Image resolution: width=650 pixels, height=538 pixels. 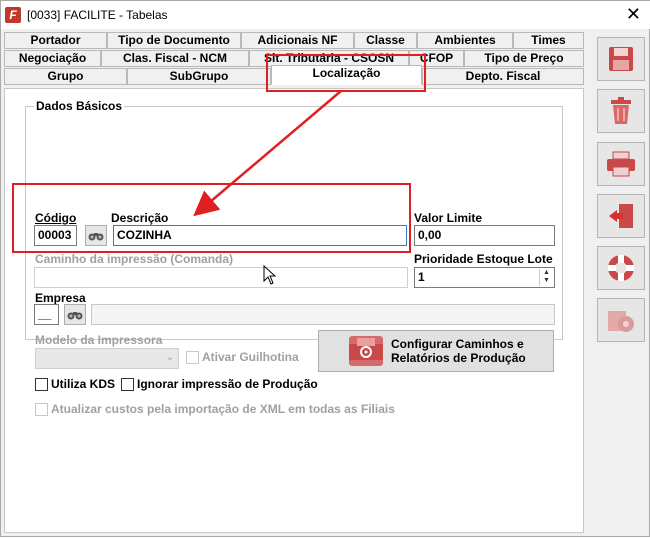 I want to click on annotation-arrow, so click(x=267, y=153).